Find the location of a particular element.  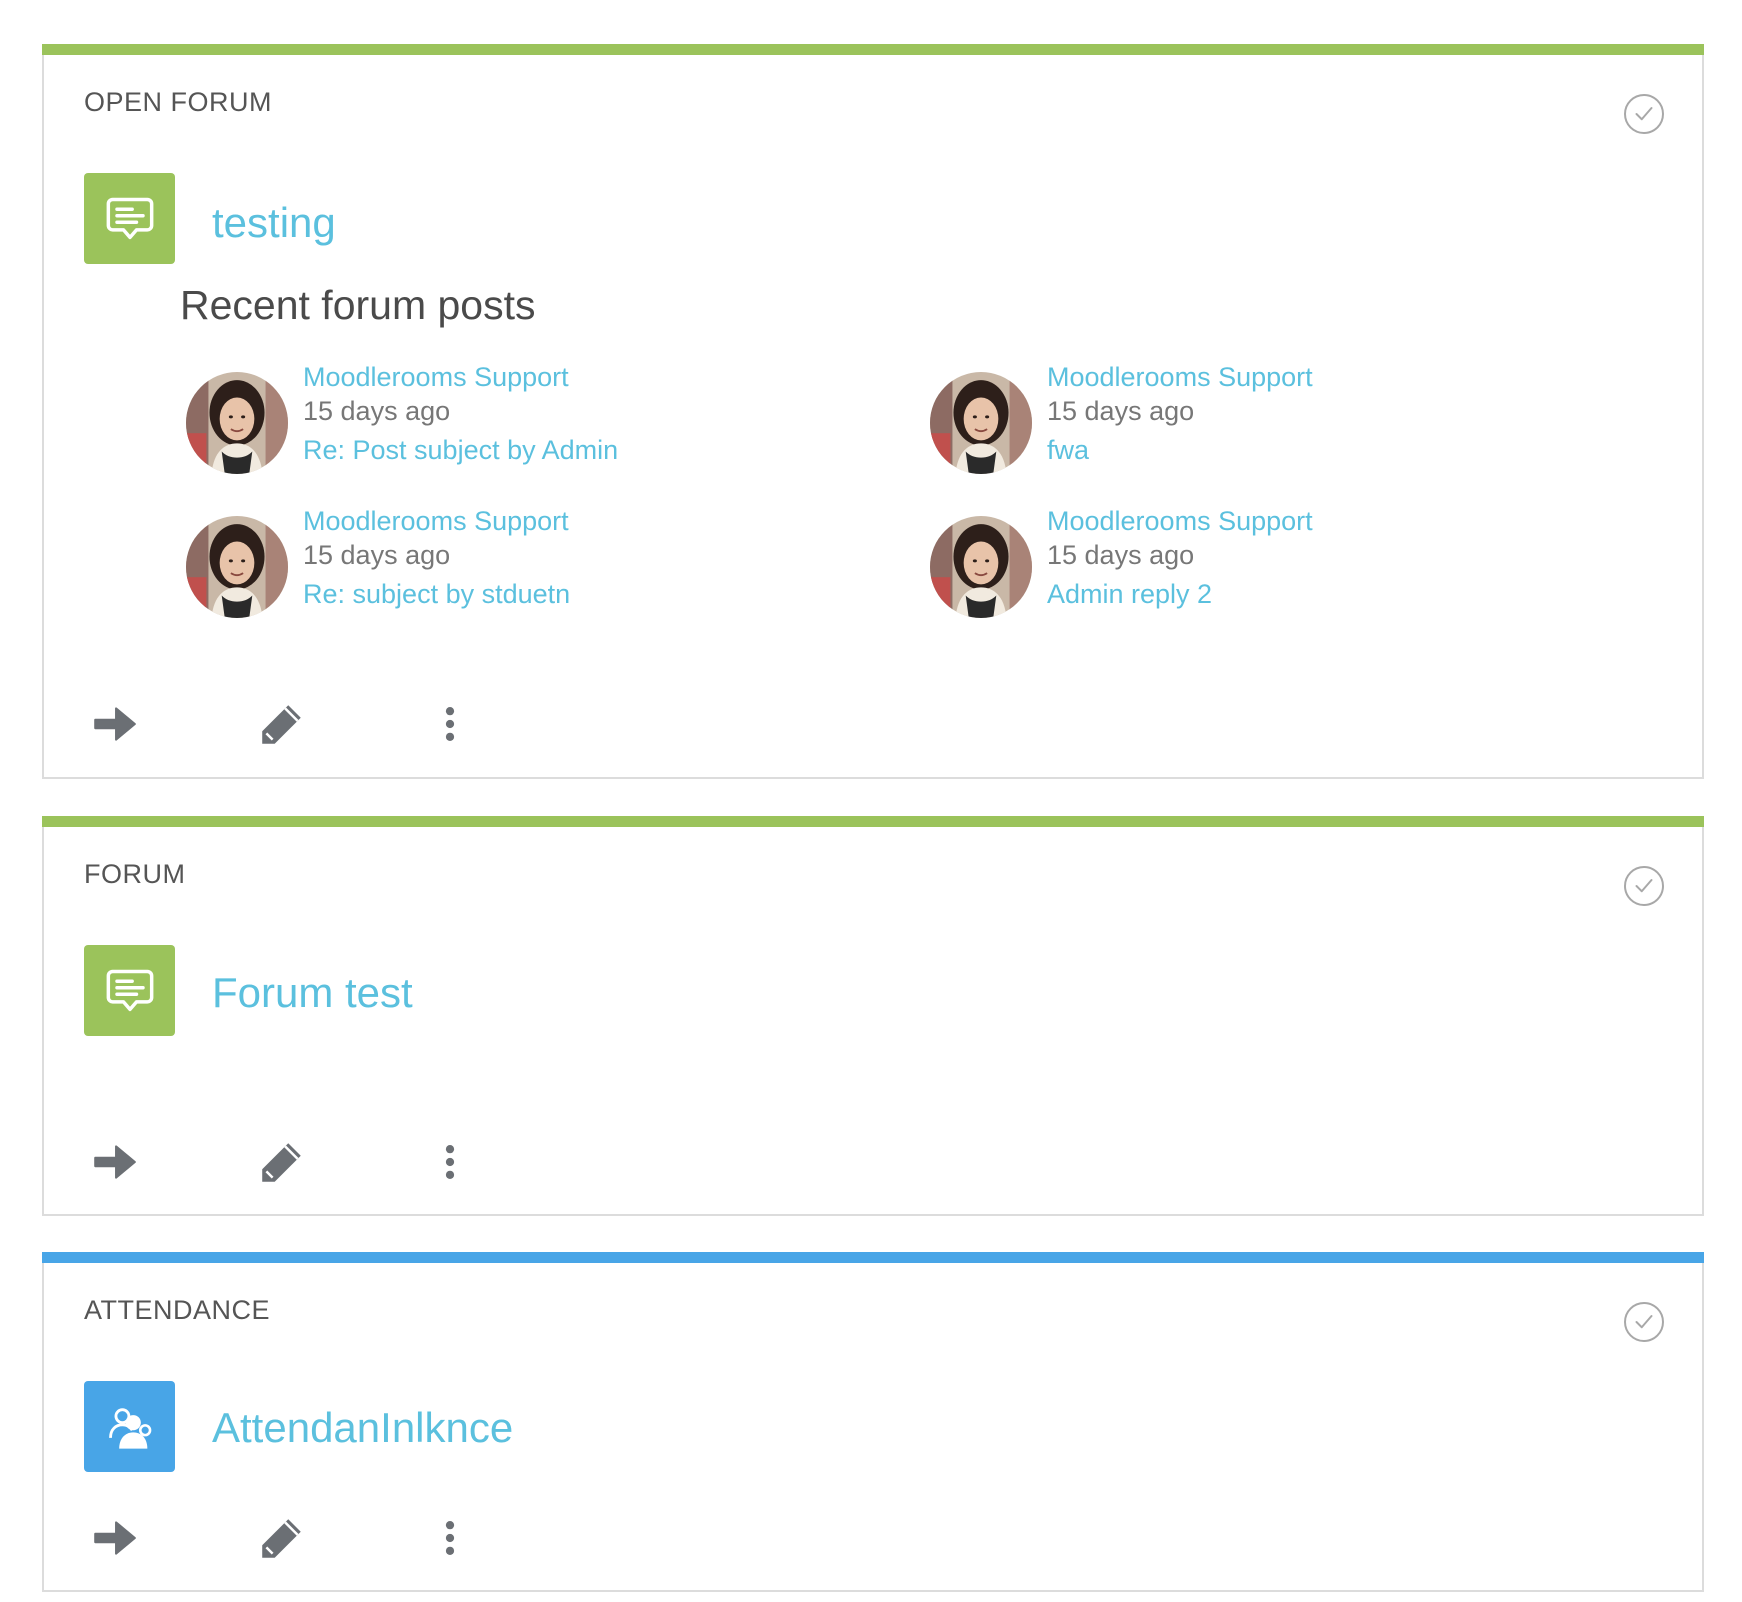

activity-type-label: OPEN FORUM is located at coordinates (178, 102).